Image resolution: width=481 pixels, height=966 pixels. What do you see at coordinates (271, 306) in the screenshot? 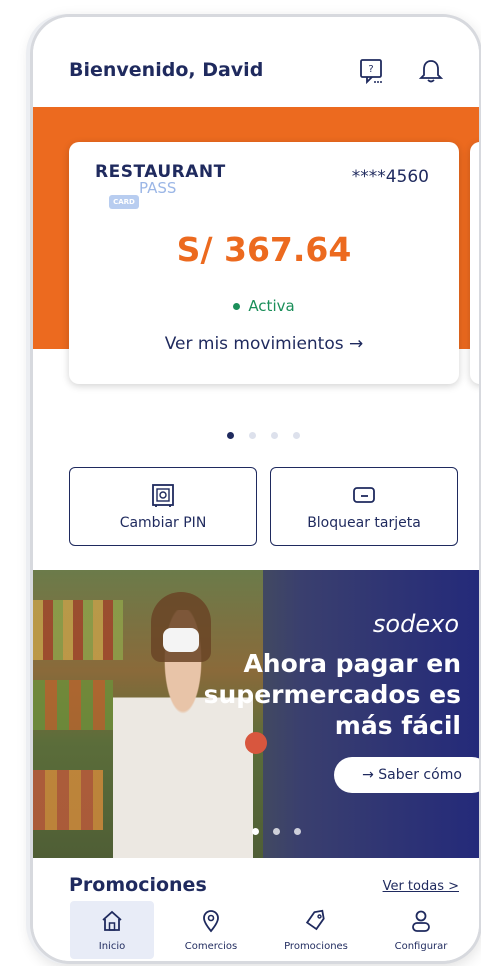
I see `status-text: Activa` at bounding box center [271, 306].